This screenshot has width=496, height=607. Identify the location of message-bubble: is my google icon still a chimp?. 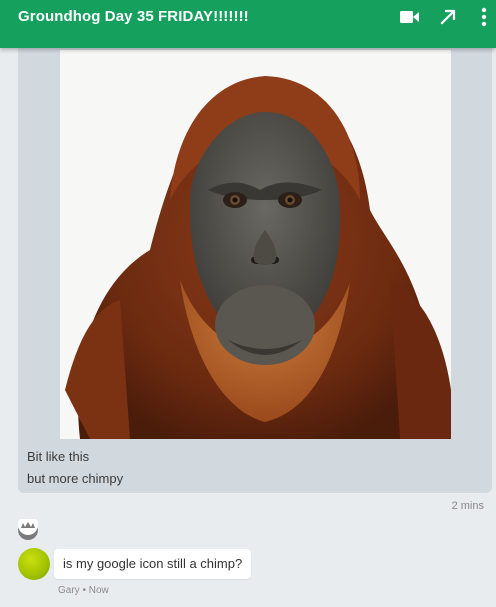
(153, 564).